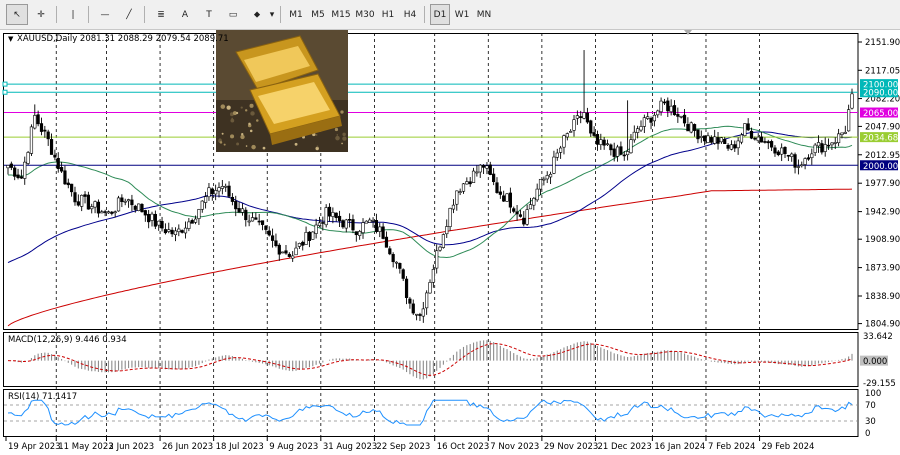 The height and width of the screenshot is (455, 900). I want to click on rectangle-icon: ▭, so click(233, 14).